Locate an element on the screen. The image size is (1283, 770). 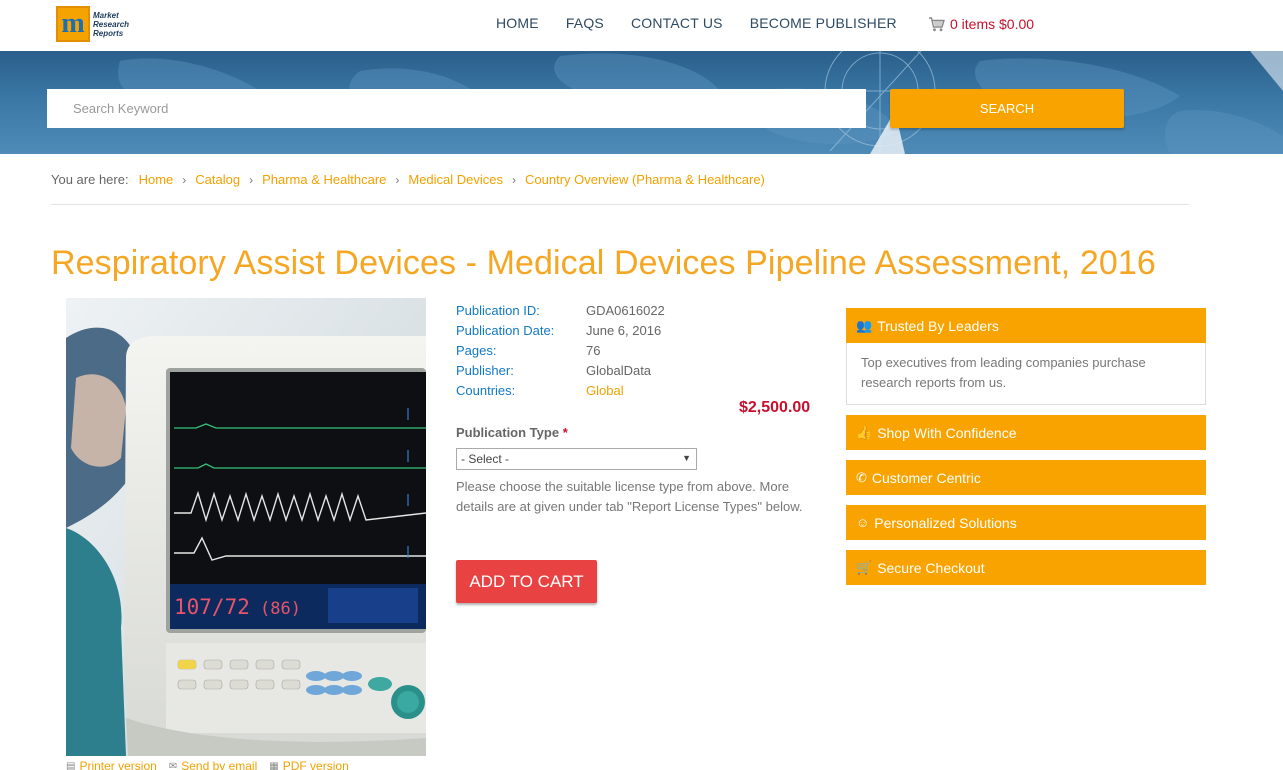
detail-row: Pages: 76 is located at coordinates (560, 350).